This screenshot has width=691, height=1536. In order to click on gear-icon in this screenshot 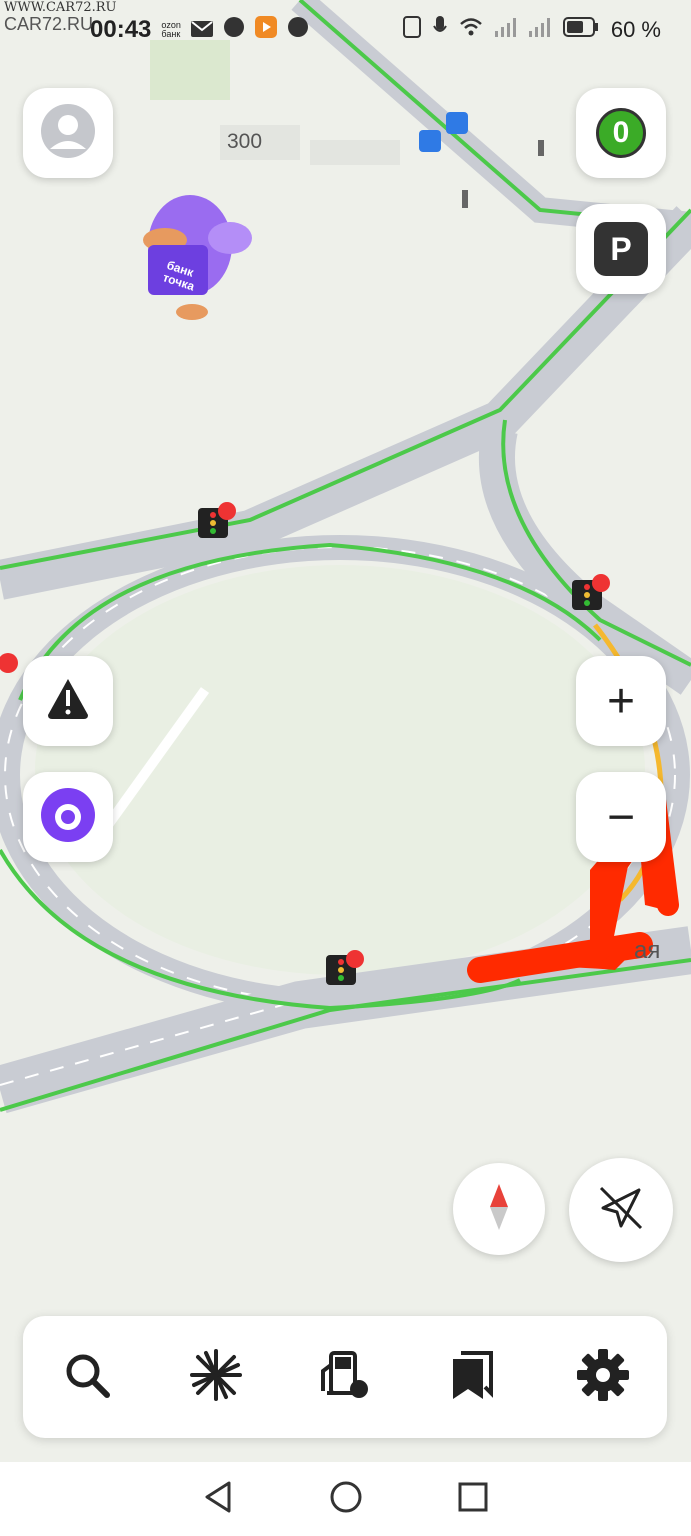, I will do `click(603, 1377)`.